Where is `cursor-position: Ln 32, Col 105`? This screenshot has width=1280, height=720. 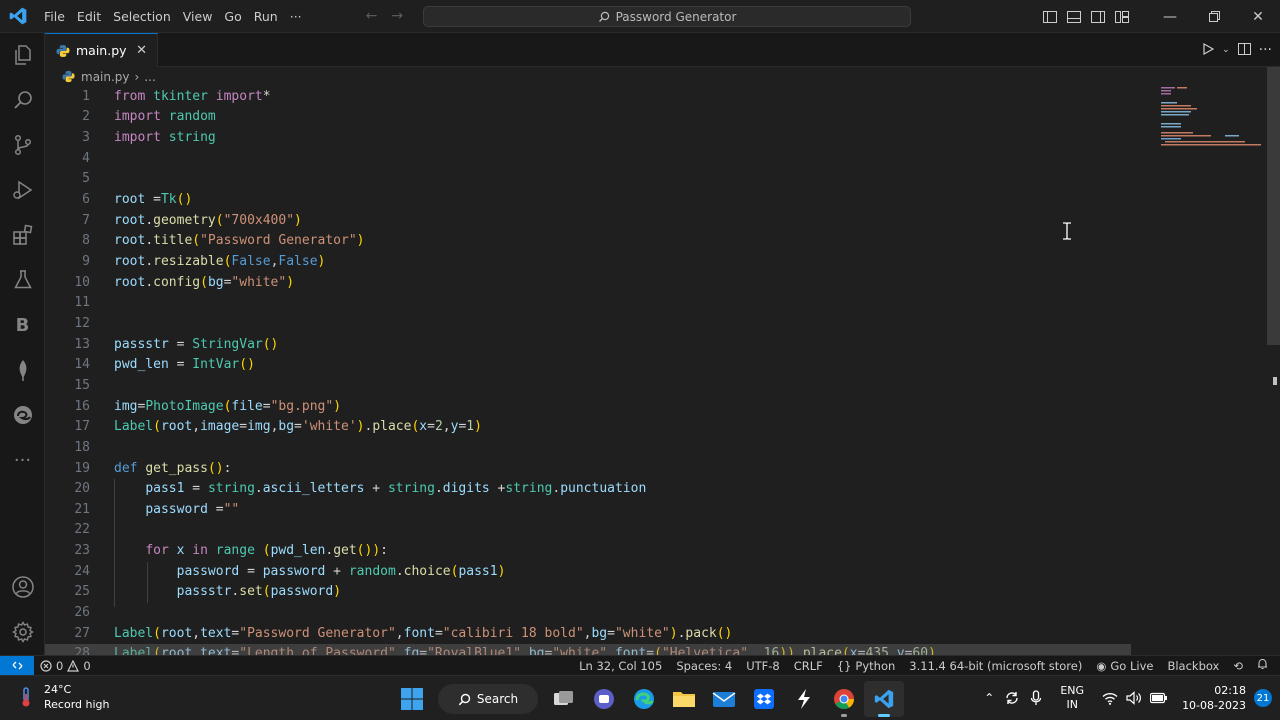
cursor-position: Ln 32, Col 105 is located at coordinates (620, 666).